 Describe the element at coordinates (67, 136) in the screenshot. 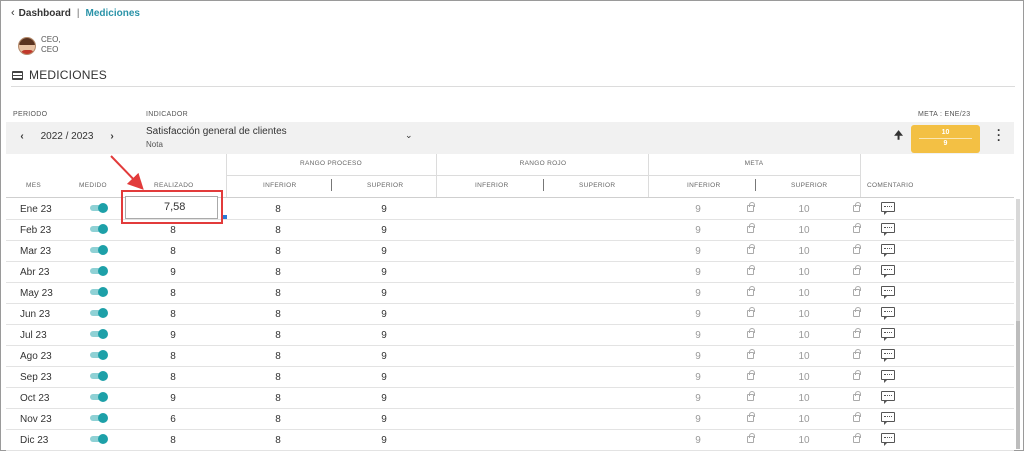

I see `period-value: 2022 / 2023` at that location.